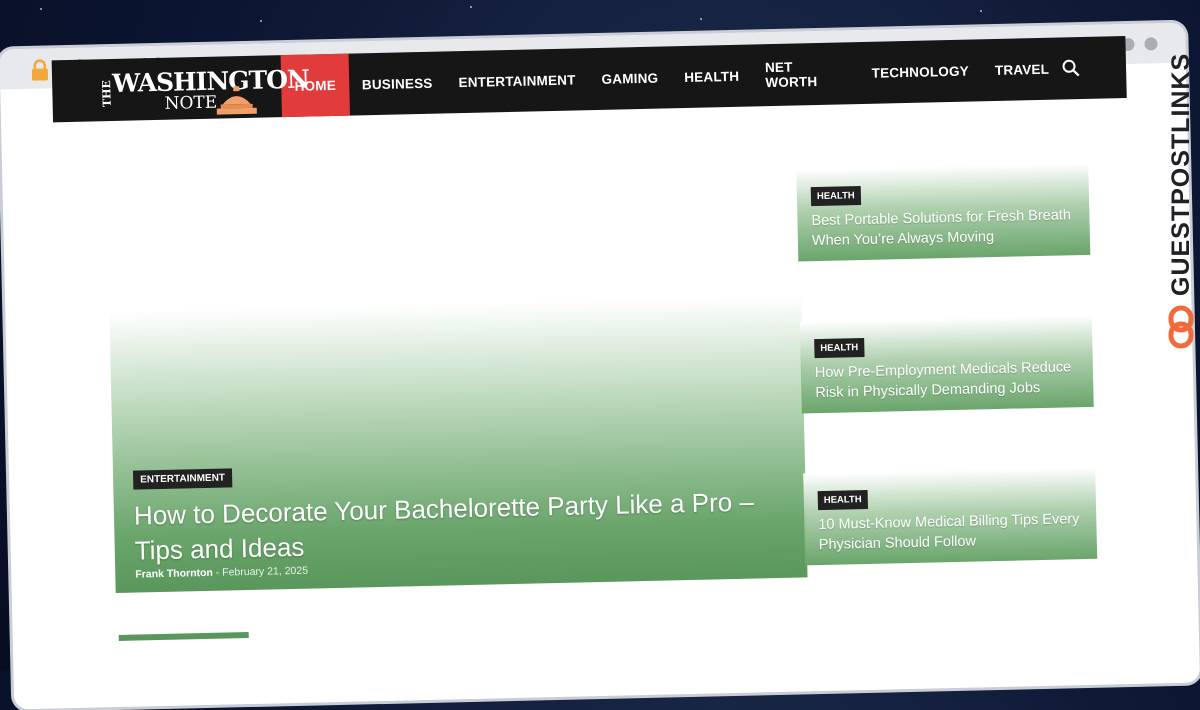  Describe the element at coordinates (40, 70) in the screenshot. I see `lock-icon` at that location.